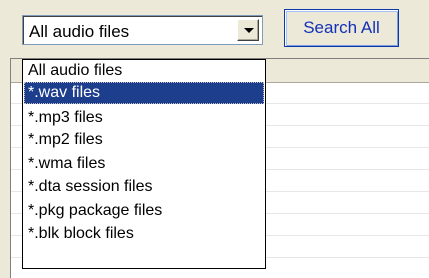 The image size is (429, 278). What do you see at coordinates (79, 31) in the screenshot?
I see `file-type-combobox-value: All audio files` at bounding box center [79, 31].